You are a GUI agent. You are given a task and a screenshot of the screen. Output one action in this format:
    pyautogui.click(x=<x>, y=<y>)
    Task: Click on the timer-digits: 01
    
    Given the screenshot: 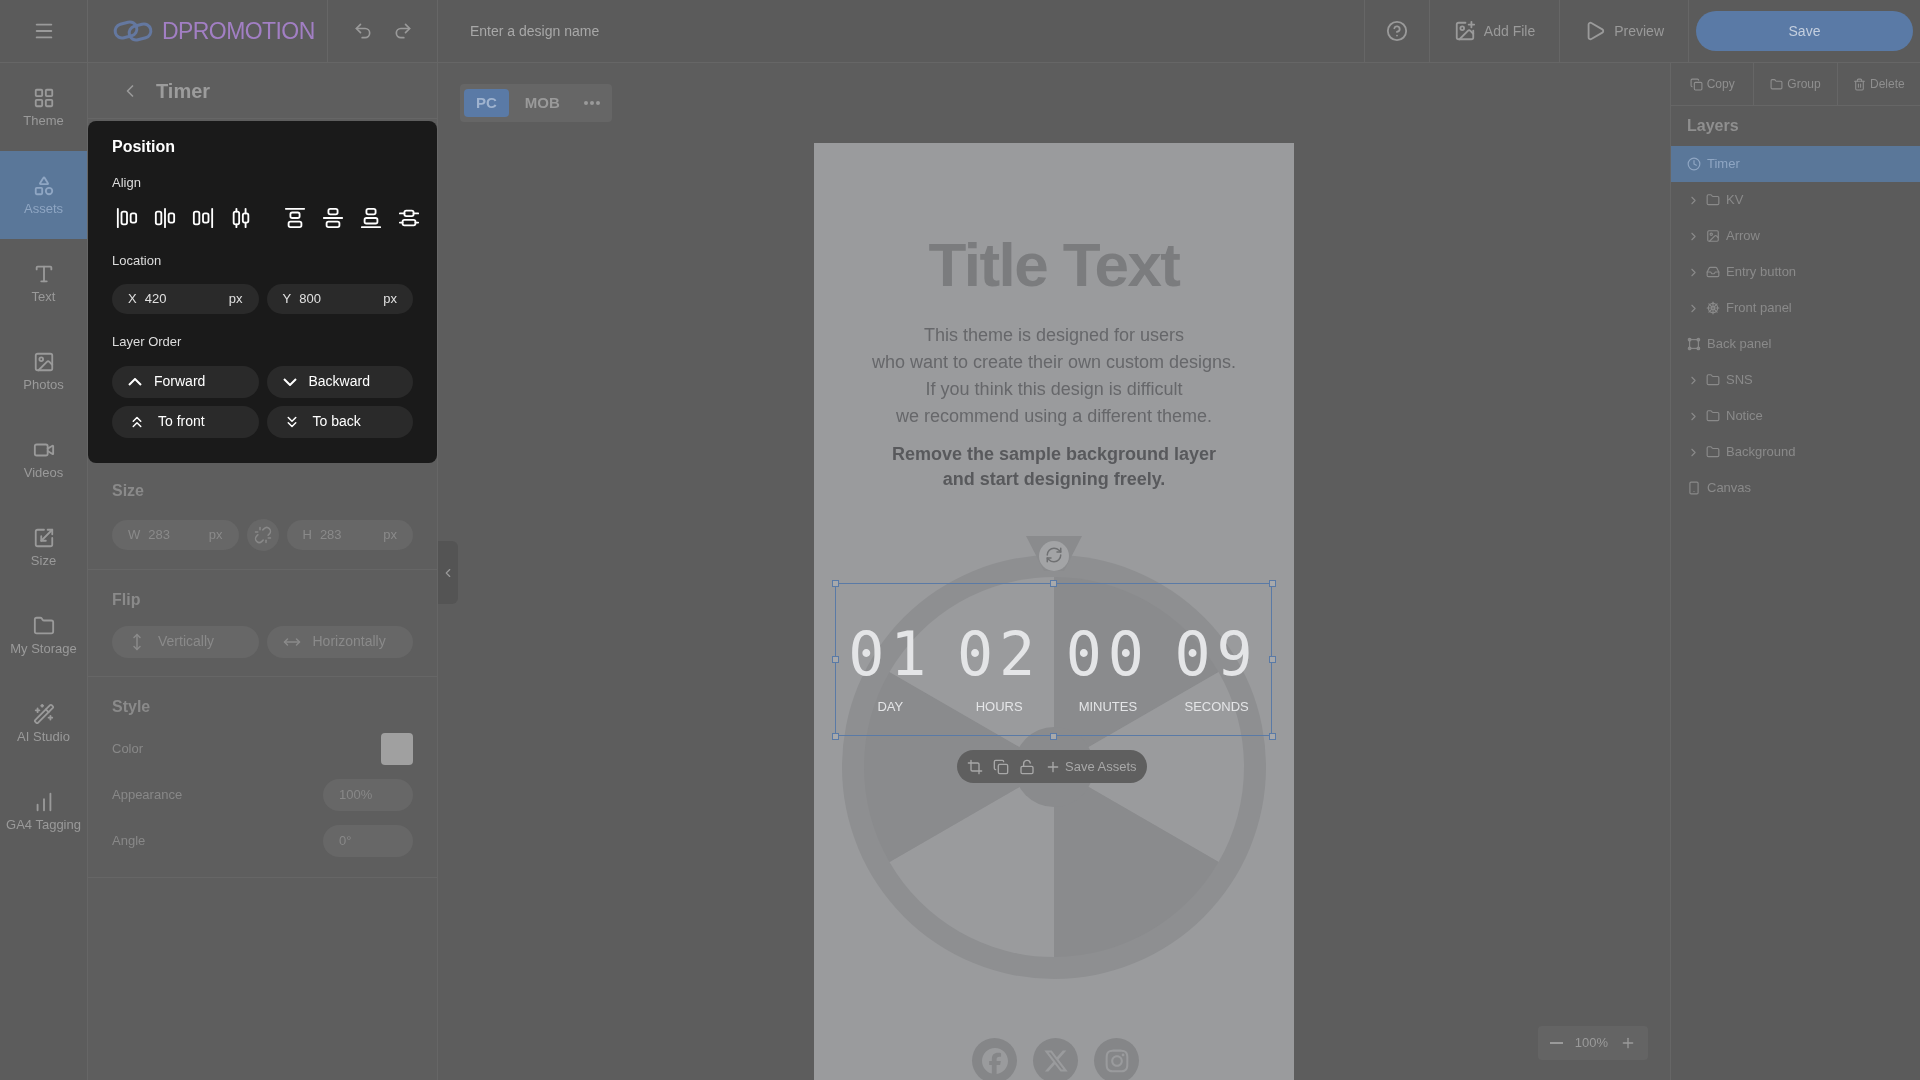 What is the action you would take?
    pyautogui.click(x=890, y=653)
    